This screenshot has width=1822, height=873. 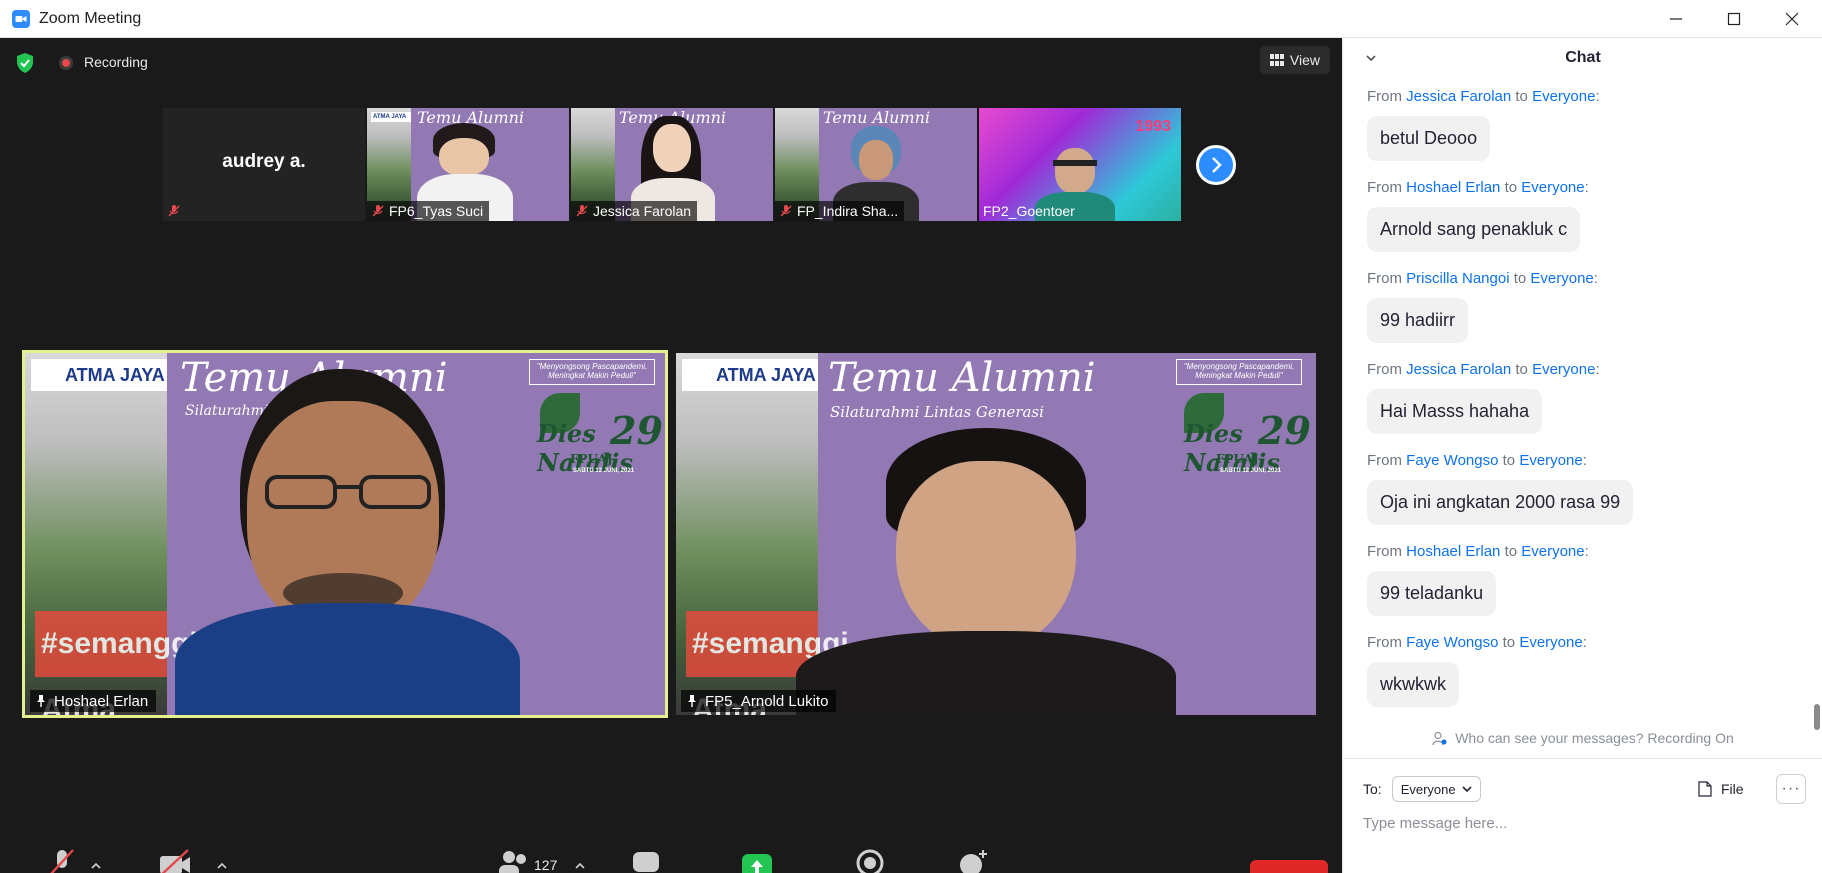 What do you see at coordinates (1429, 138) in the screenshot?
I see `message-bubble: betul Deooo` at bounding box center [1429, 138].